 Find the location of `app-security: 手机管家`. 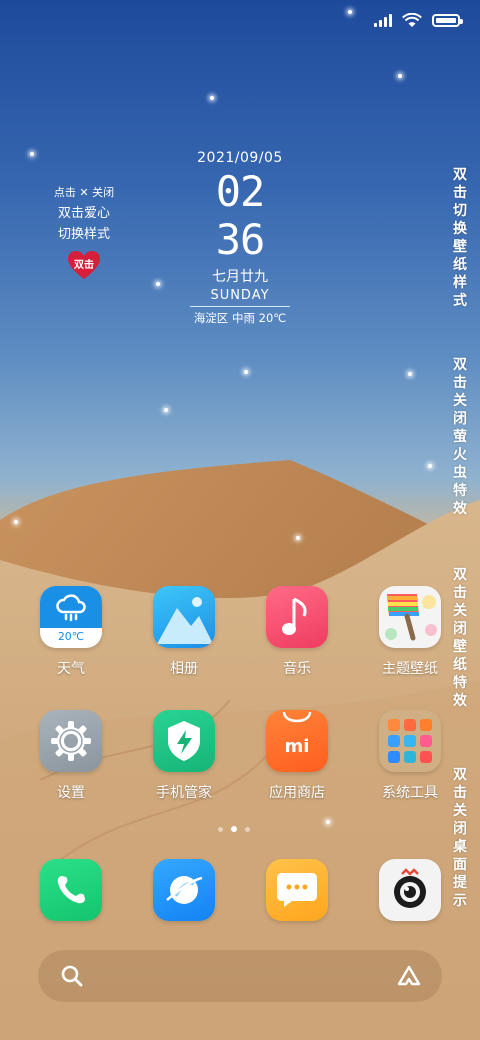

app-security: 手机管家 is located at coordinates (184, 756).